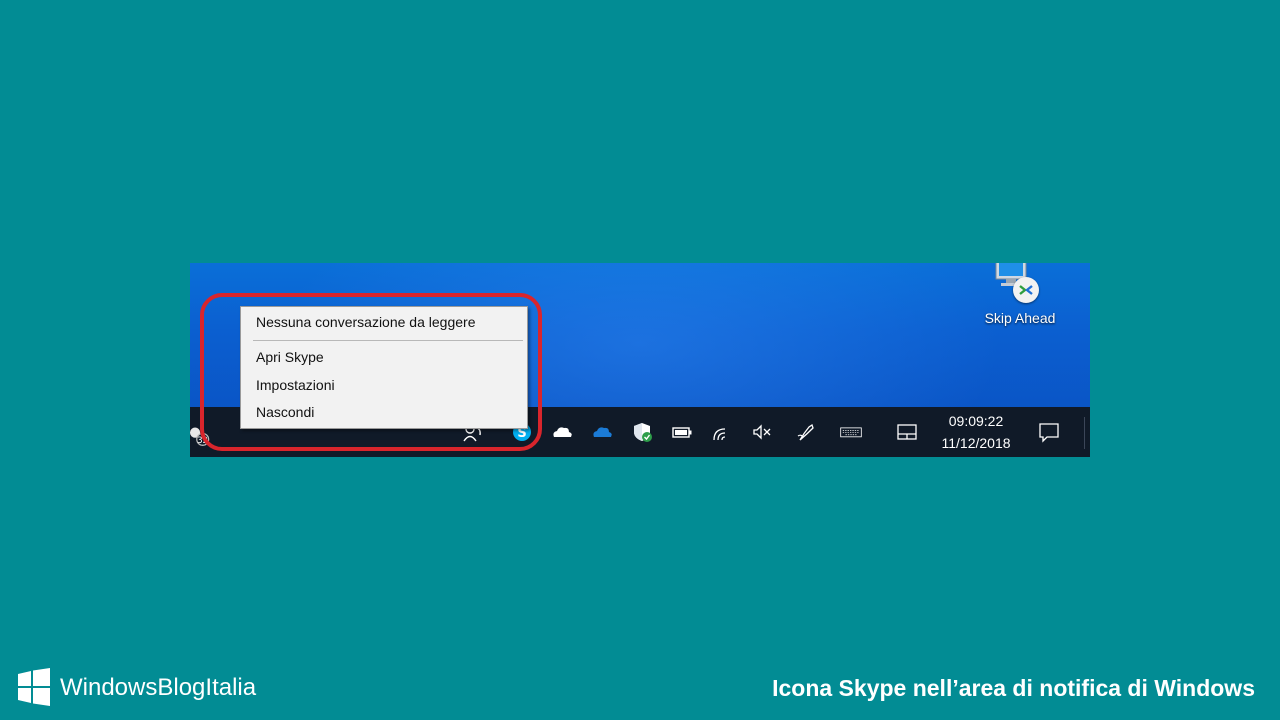 The height and width of the screenshot is (720, 1280). What do you see at coordinates (682, 432) in the screenshot?
I see `battery-icon` at bounding box center [682, 432].